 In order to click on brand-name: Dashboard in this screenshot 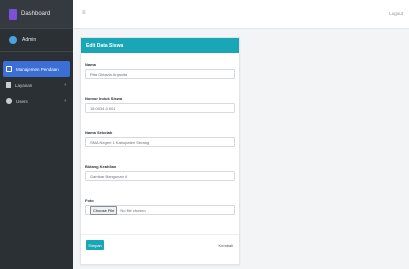, I will do `click(36, 14)`.